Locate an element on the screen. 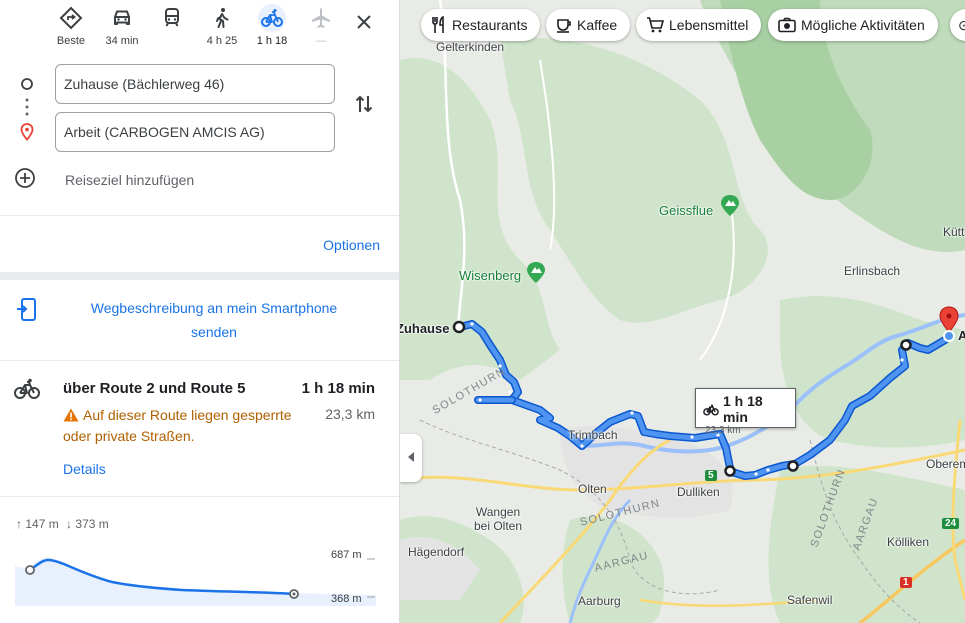 The height and width of the screenshot is (623, 965). phone-send-icon is located at coordinates (27, 312).